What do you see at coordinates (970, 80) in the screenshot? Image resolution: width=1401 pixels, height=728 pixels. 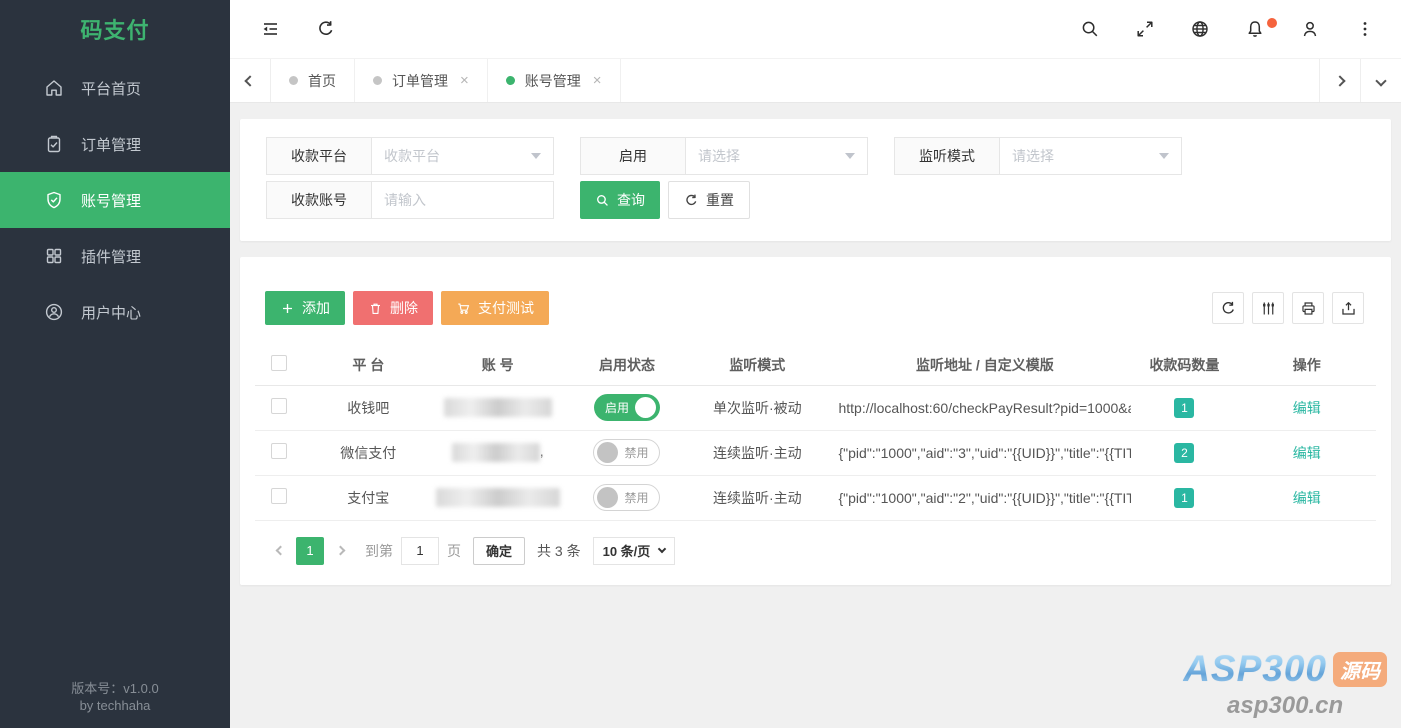 I see `tabbar-spacer` at bounding box center [970, 80].